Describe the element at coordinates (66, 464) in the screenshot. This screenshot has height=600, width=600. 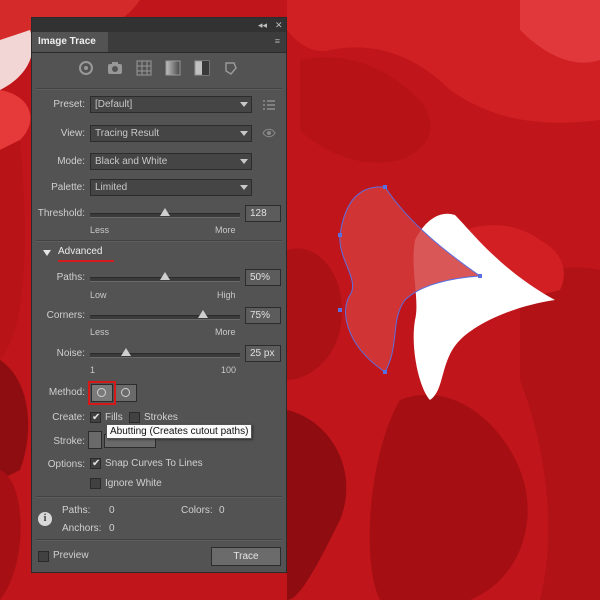
I see `options-label: Options:` at that location.